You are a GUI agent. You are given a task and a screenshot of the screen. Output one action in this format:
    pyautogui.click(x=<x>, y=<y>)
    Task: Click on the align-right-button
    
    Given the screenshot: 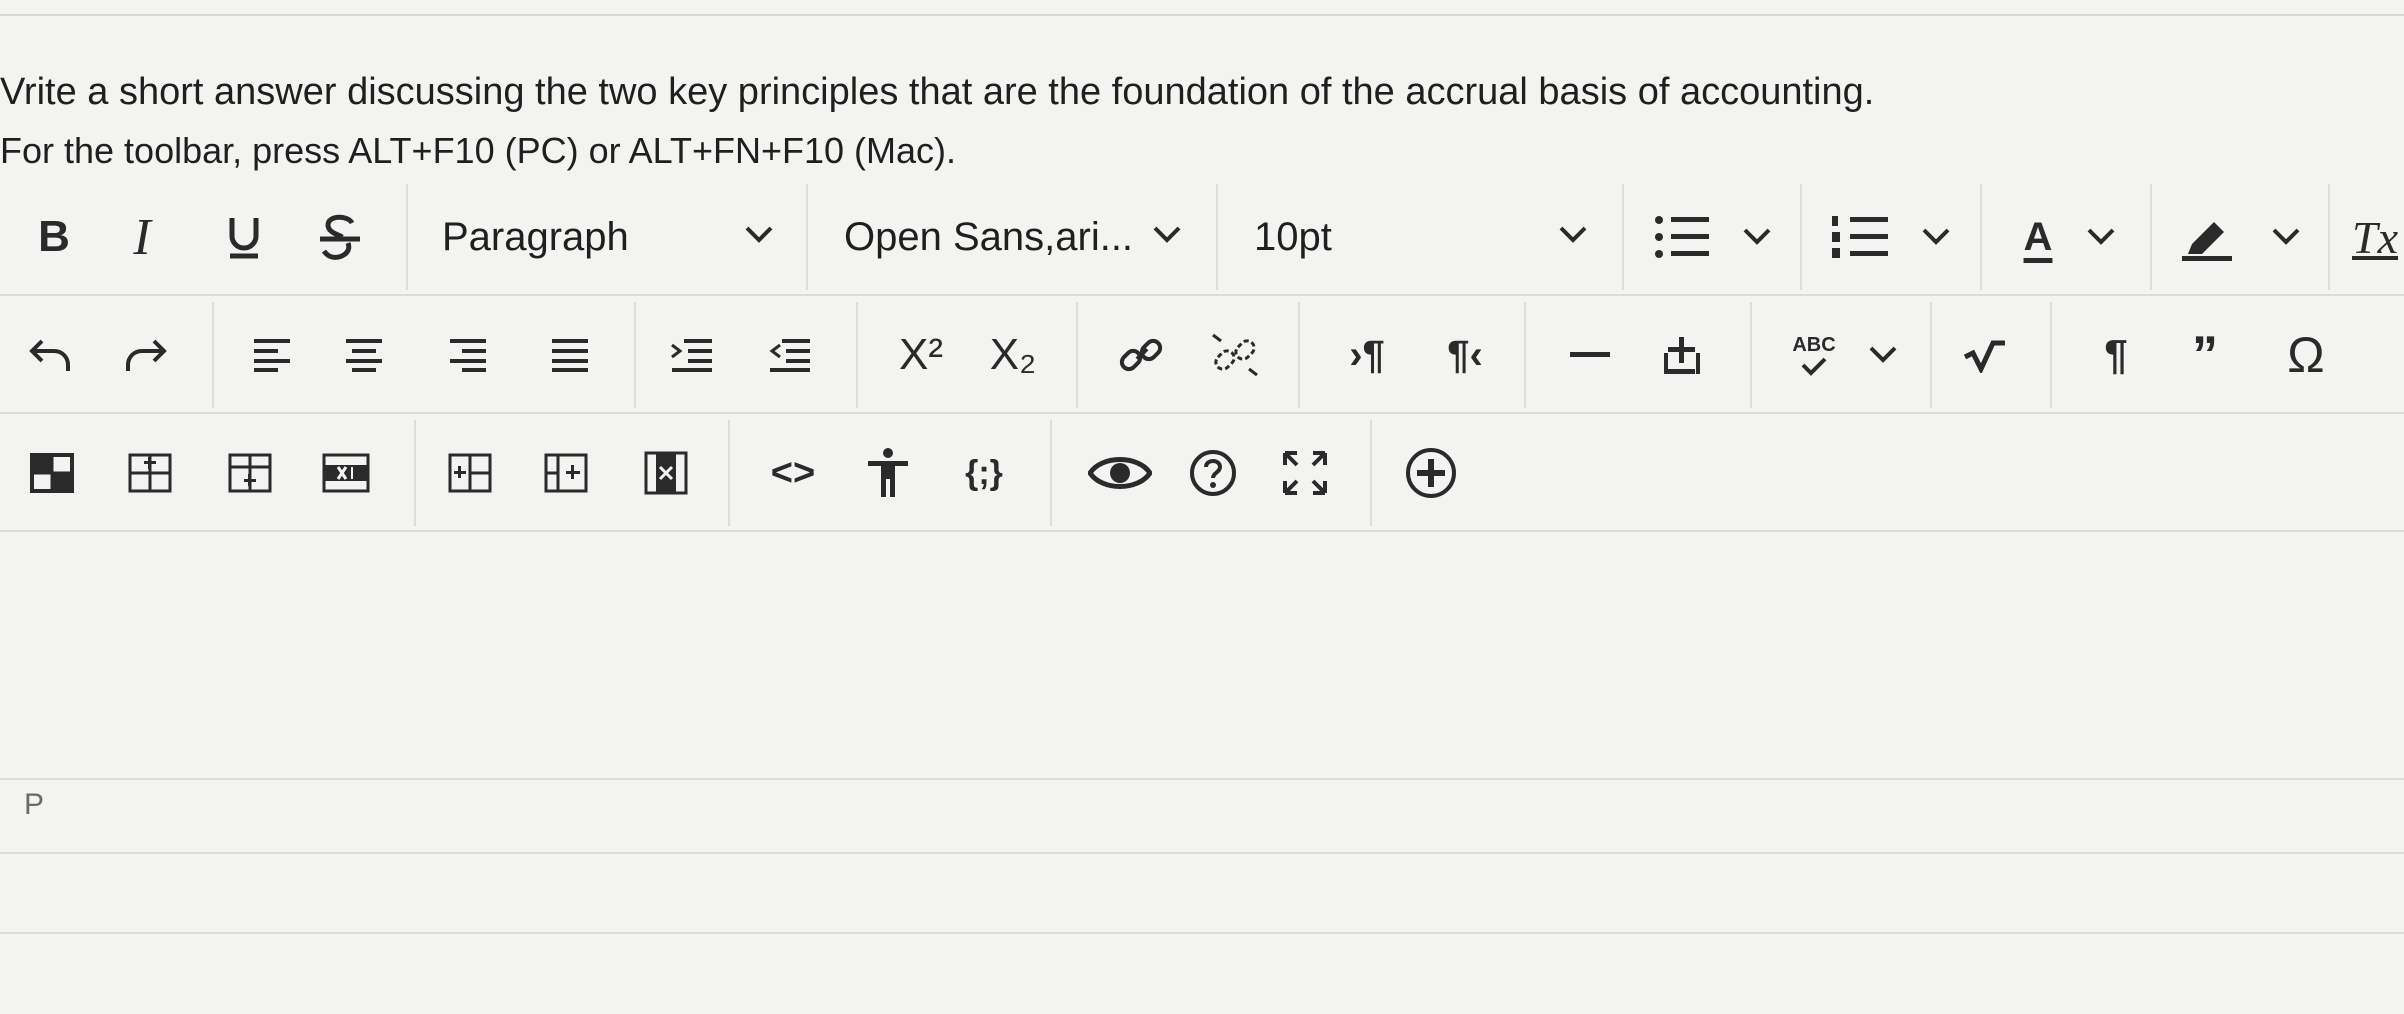 What is the action you would take?
    pyautogui.click(x=468, y=355)
    